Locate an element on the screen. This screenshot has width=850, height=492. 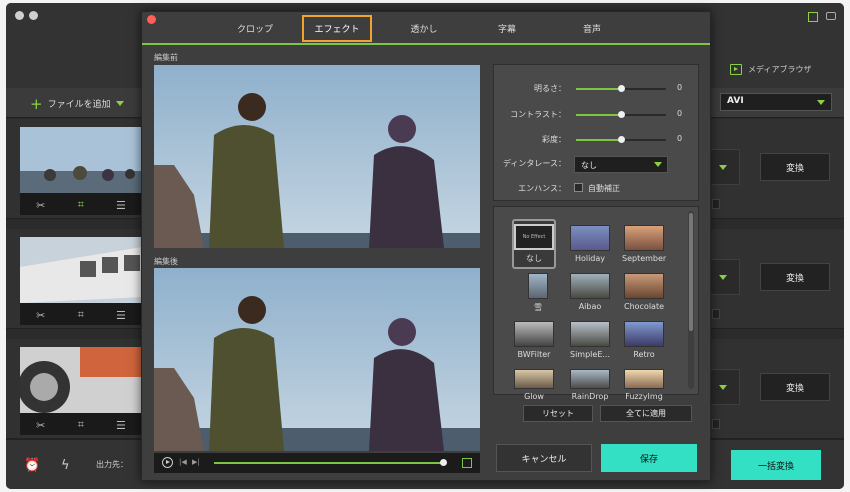
effect-none: No Effect なし is located at coordinates (534, 244).